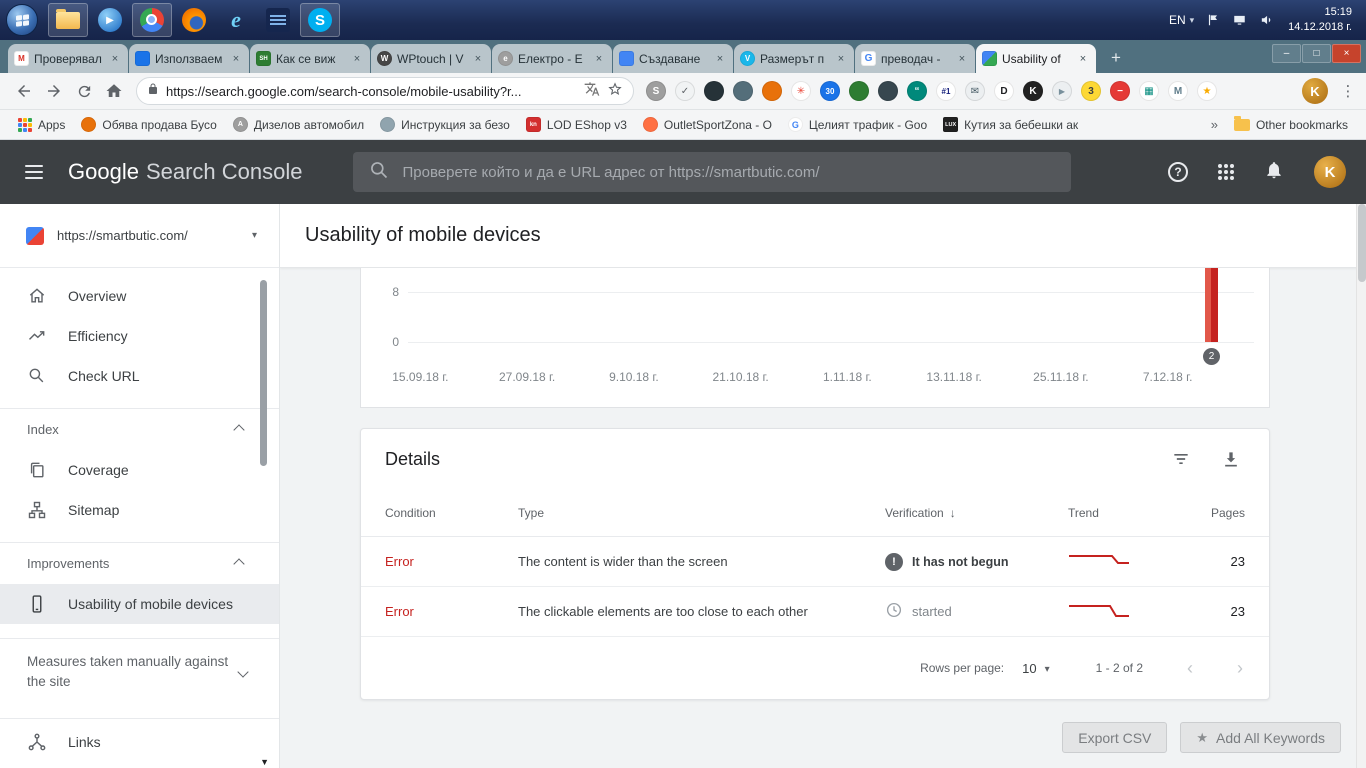  Describe the element at coordinates (1260, 737) in the screenshot. I see `add-all-keywords-button: Add All Keywords` at that location.